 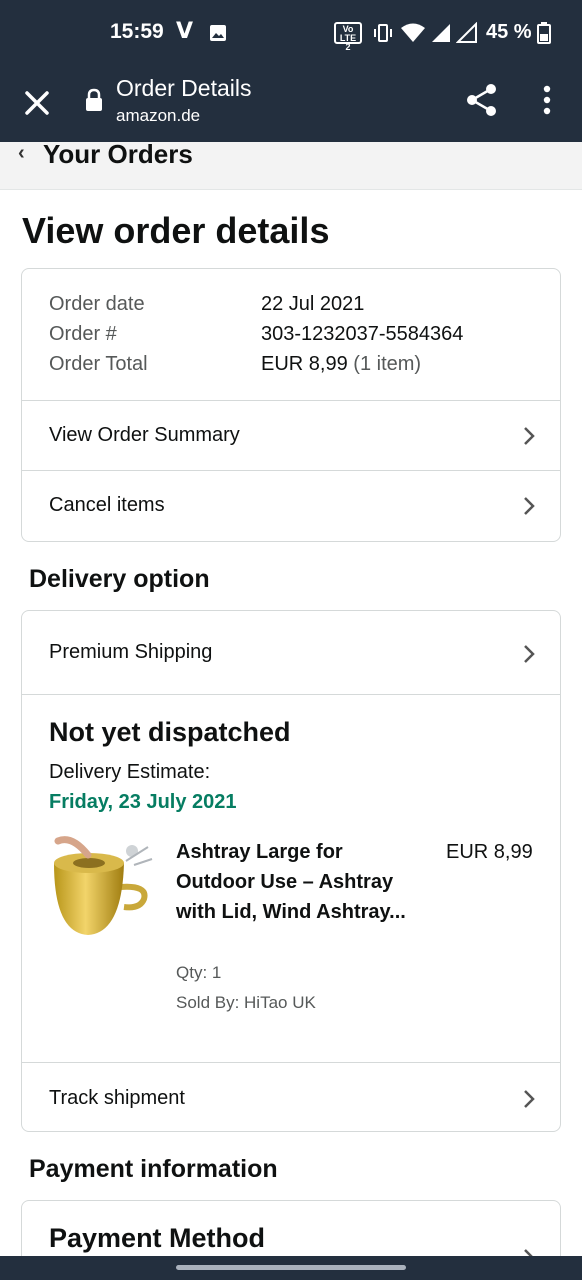 What do you see at coordinates (291, 104) in the screenshot?
I see `browser-toolbar: Order Details amazon.de` at bounding box center [291, 104].